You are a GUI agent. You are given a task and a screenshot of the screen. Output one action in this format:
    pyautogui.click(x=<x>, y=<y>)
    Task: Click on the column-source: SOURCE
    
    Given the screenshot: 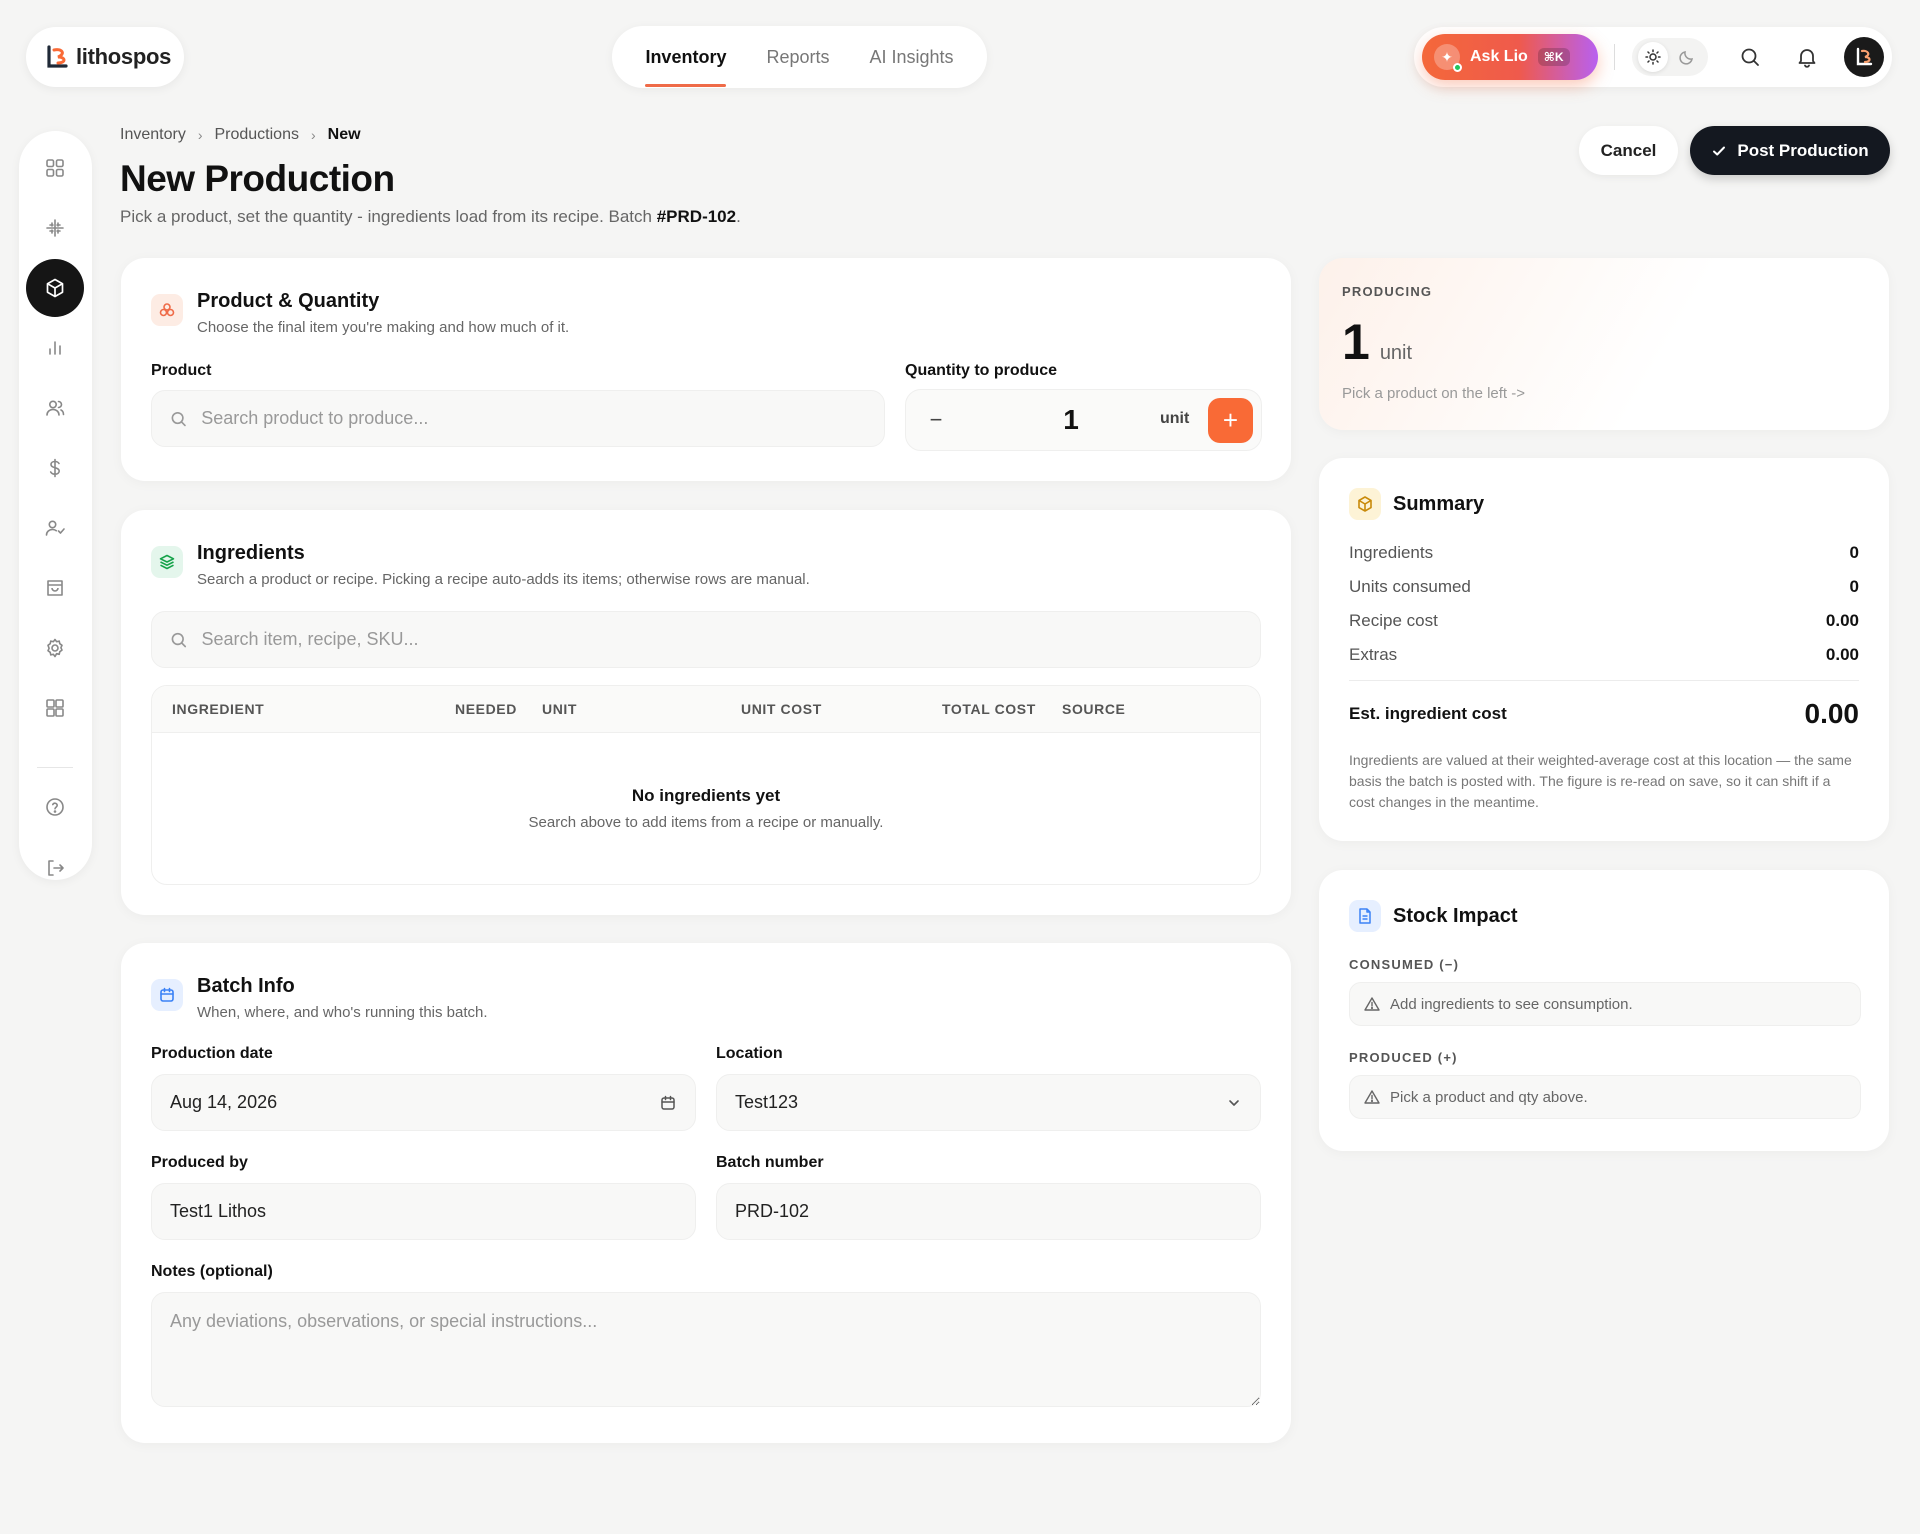 What is the action you would take?
    pyautogui.click(x=1094, y=709)
    